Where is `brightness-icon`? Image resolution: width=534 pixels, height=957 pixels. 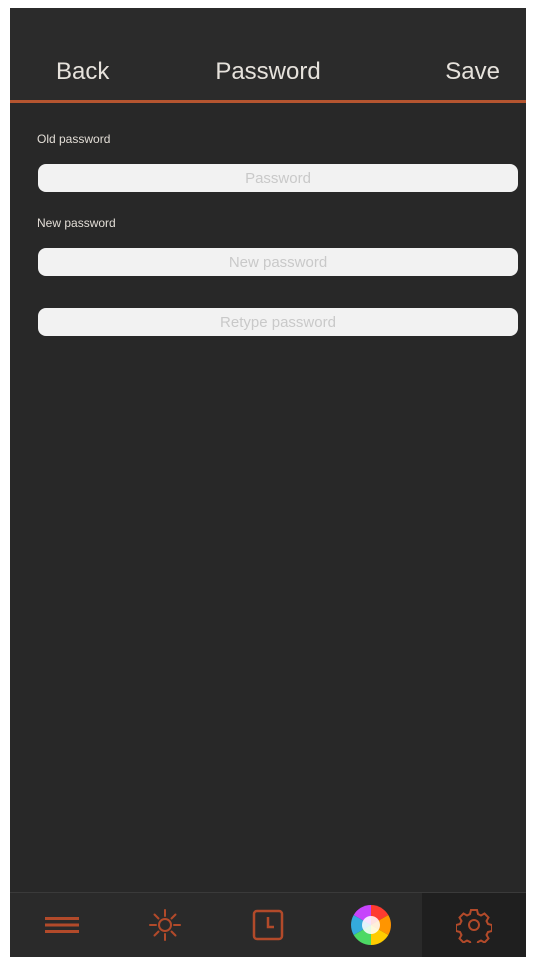
brightness-icon is located at coordinates (164, 925).